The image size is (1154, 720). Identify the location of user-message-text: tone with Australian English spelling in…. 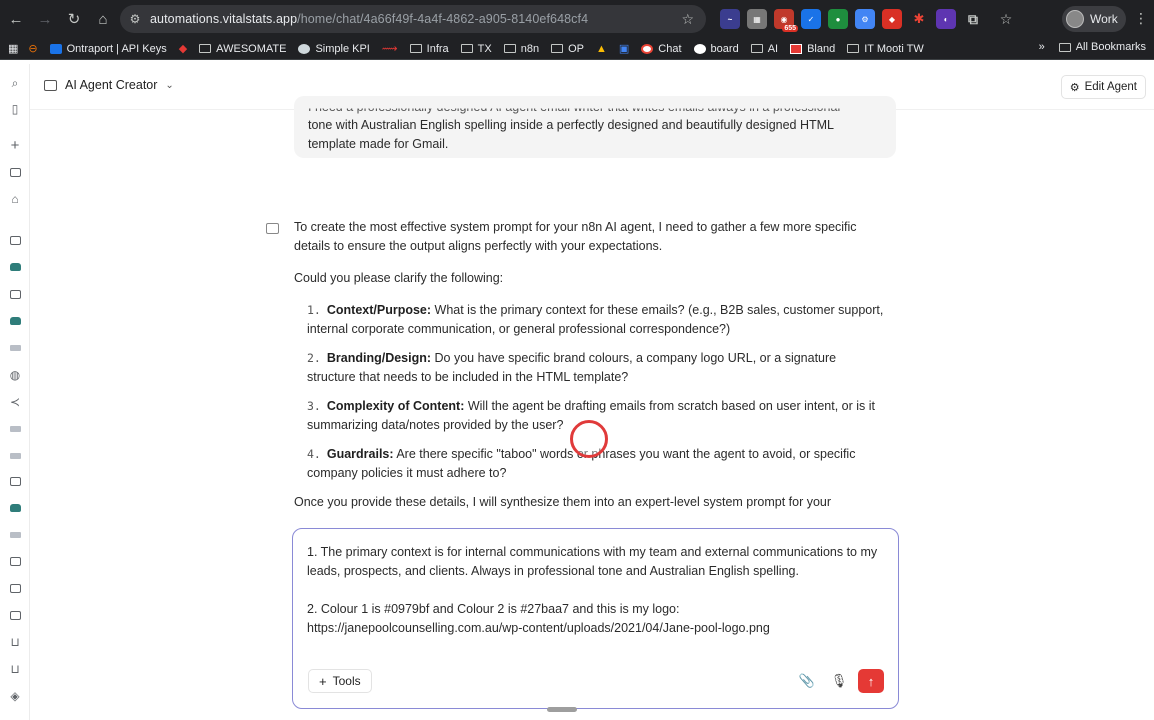
(571, 134).